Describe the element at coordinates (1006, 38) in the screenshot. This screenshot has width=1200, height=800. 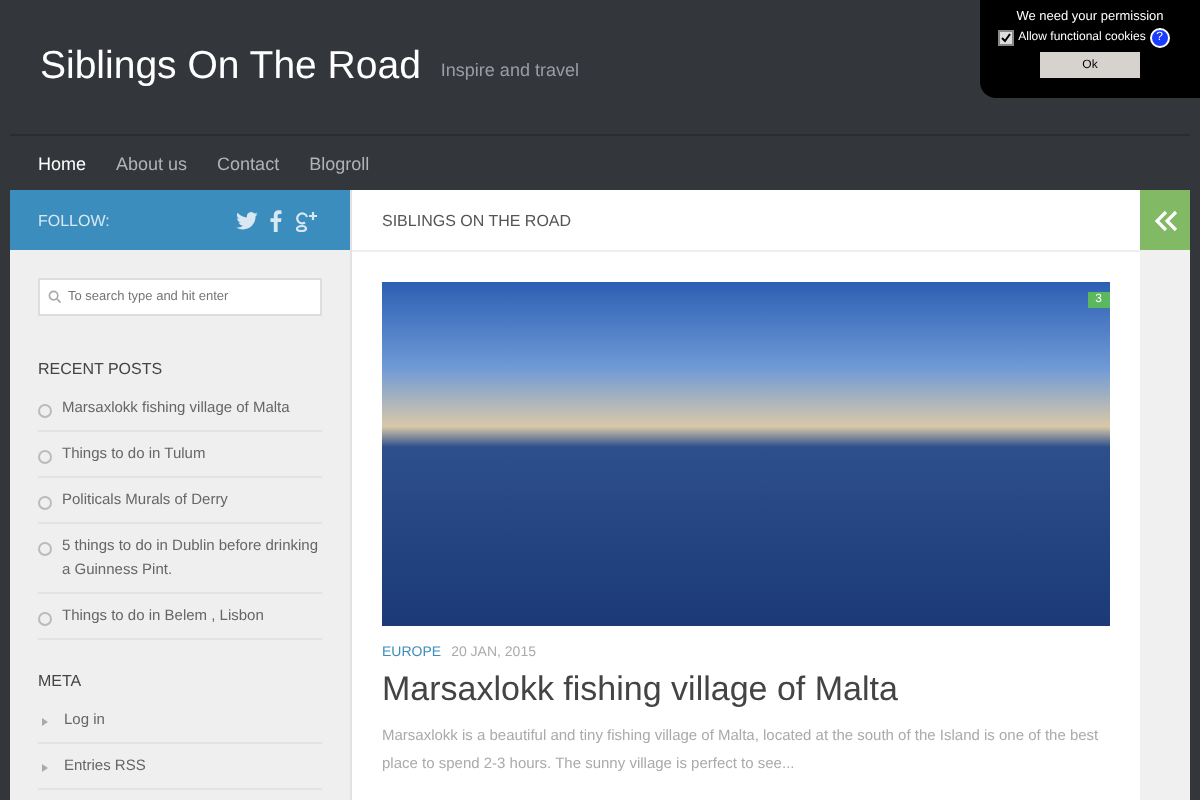
I see `checkbox` at that location.